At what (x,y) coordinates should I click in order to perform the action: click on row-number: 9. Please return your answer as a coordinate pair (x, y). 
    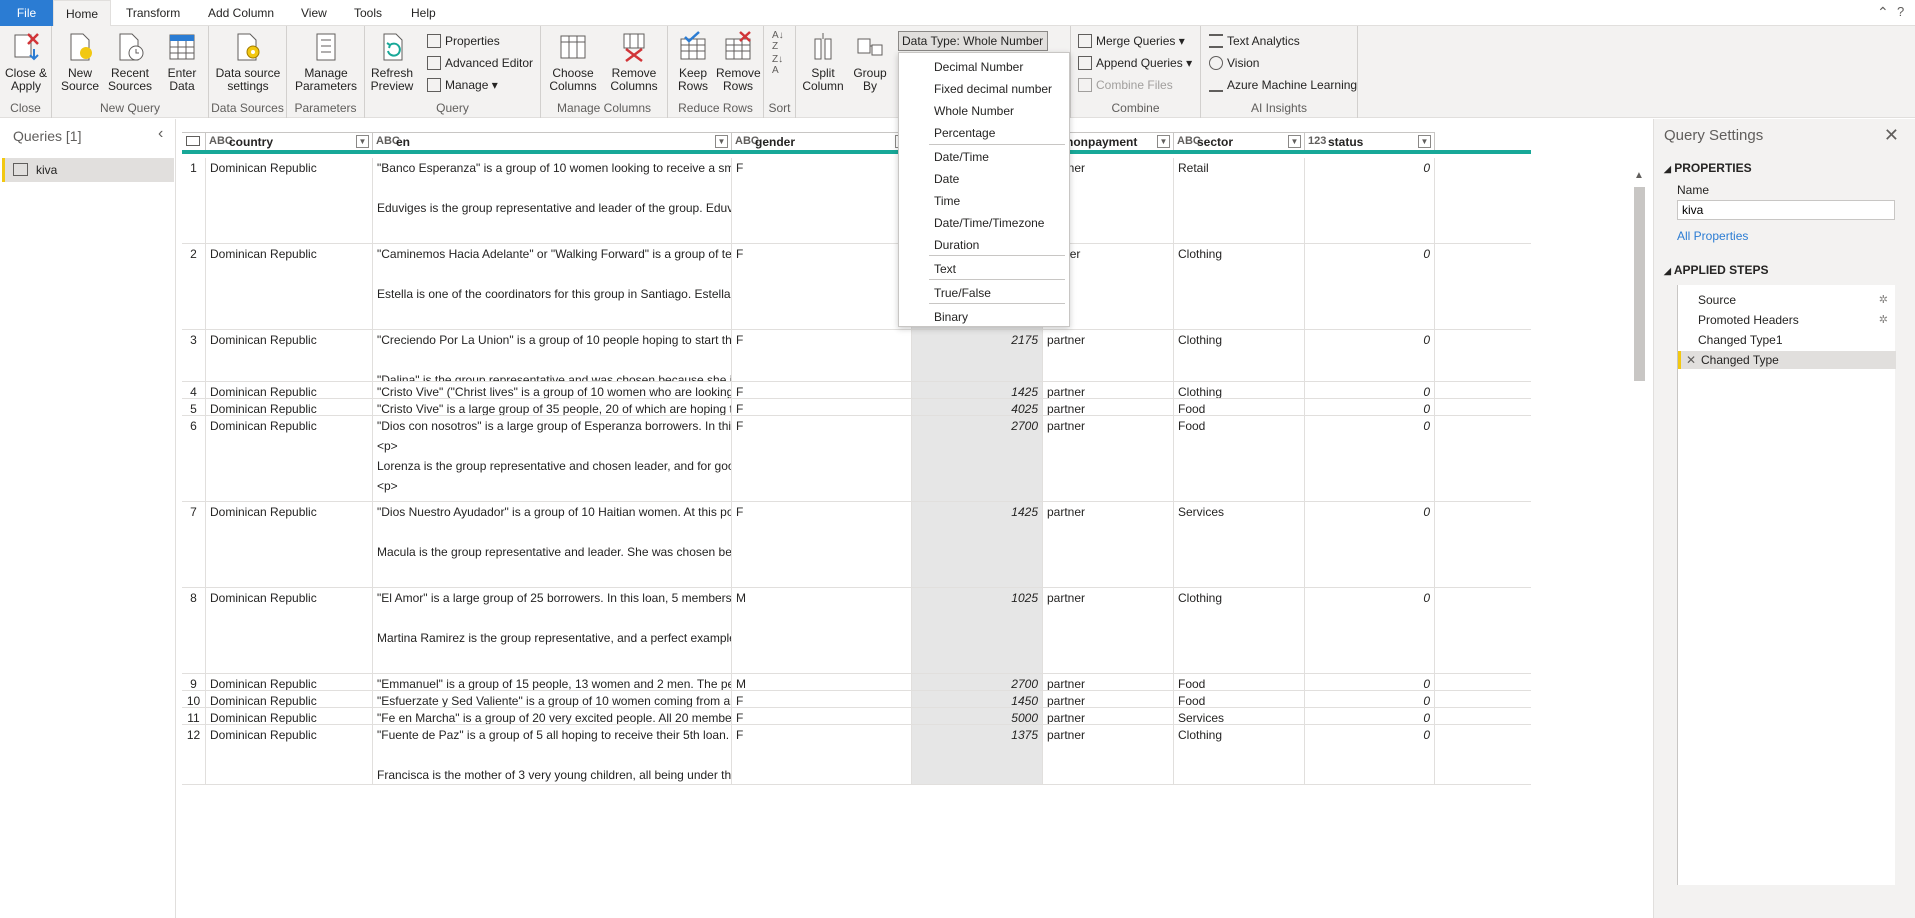
    Looking at the image, I should click on (194, 682).